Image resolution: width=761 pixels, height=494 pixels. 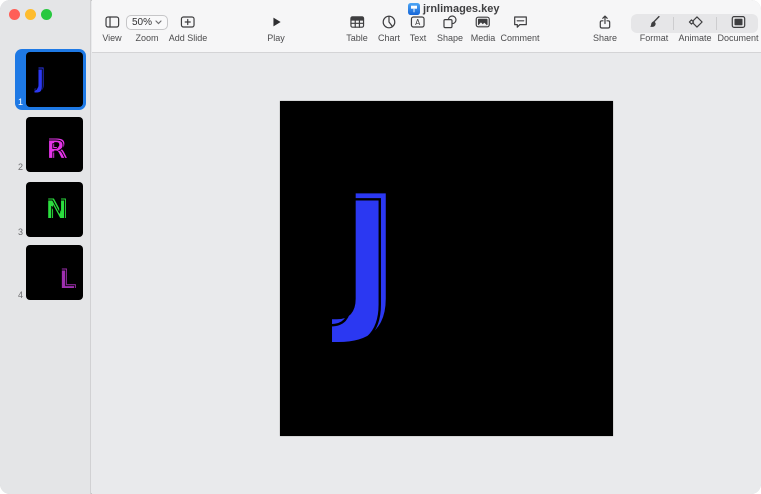 I want to click on play-icon, so click(x=276, y=22).